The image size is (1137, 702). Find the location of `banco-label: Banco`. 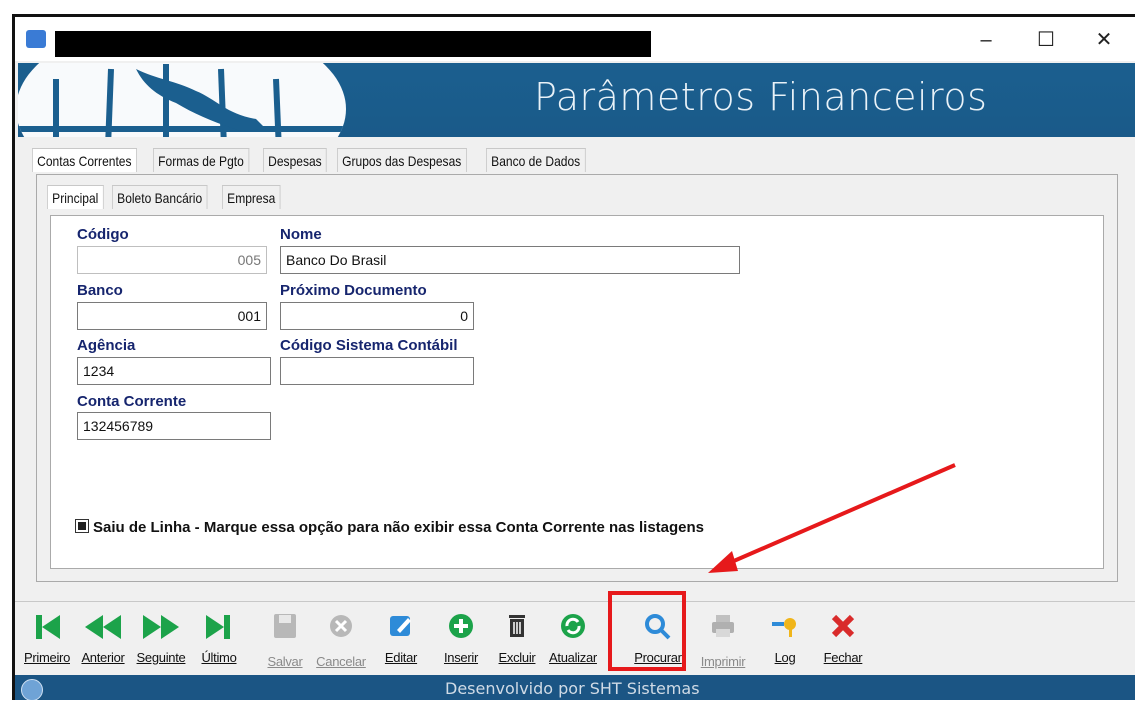

banco-label: Banco is located at coordinates (100, 290).